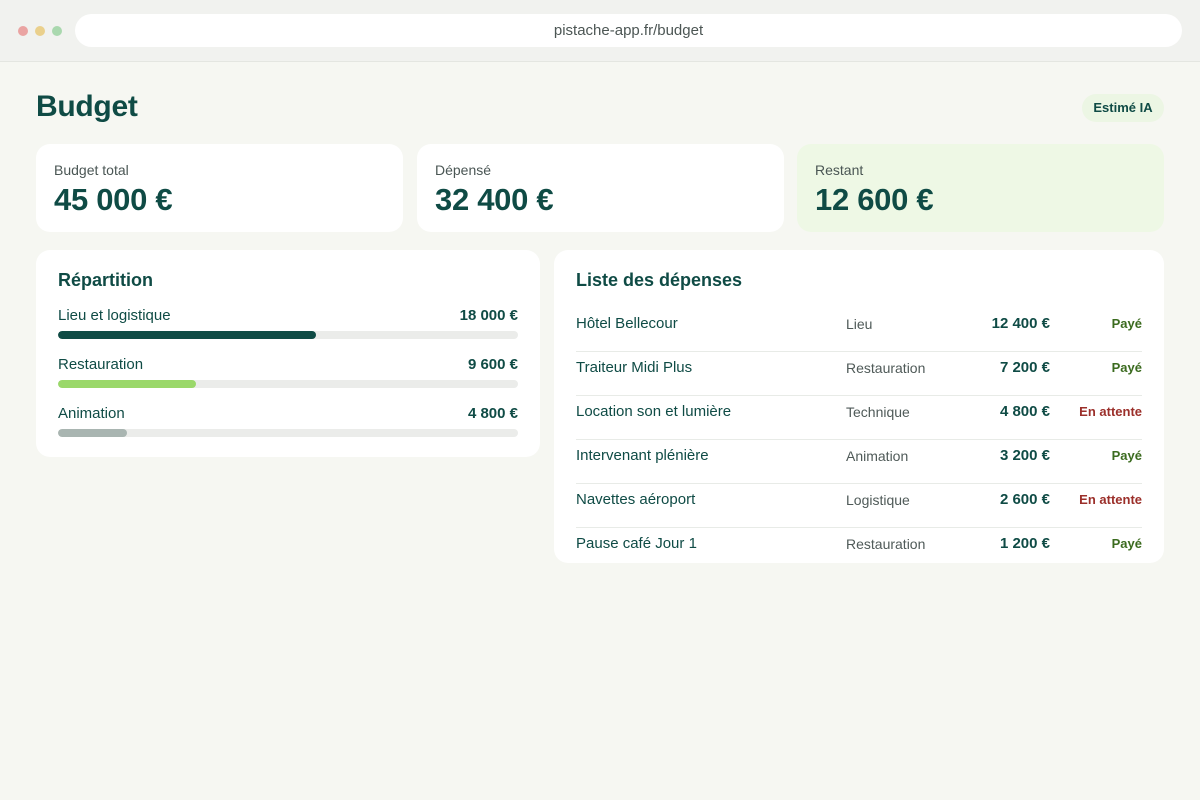 This screenshot has height=800, width=1200. I want to click on repartition-item-label: Animation, so click(91, 413).